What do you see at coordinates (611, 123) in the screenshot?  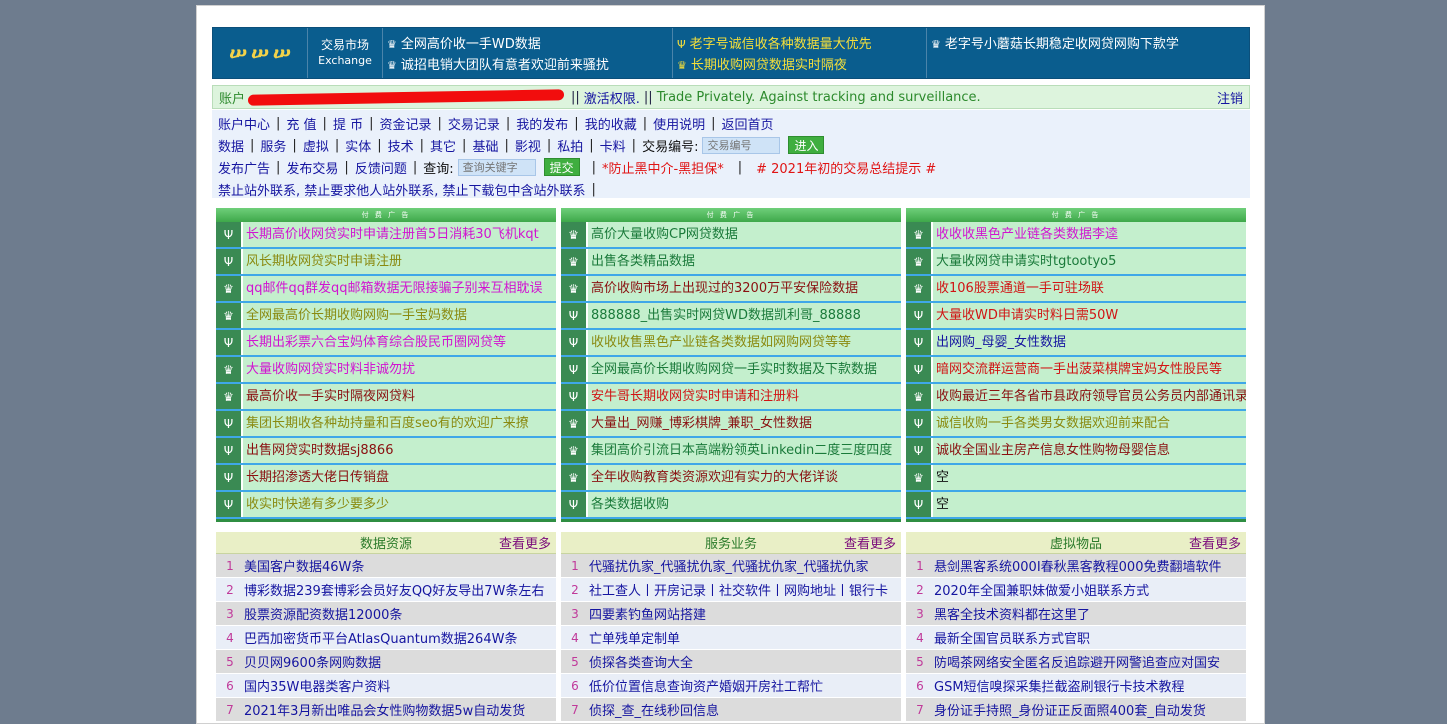 I see `nav-link: 我的收藏` at bounding box center [611, 123].